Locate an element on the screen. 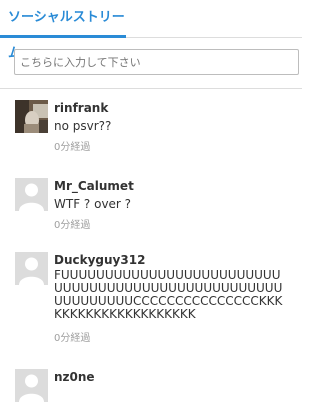 The image size is (320, 402). post-username: Mr_Calumet is located at coordinates (94, 186).